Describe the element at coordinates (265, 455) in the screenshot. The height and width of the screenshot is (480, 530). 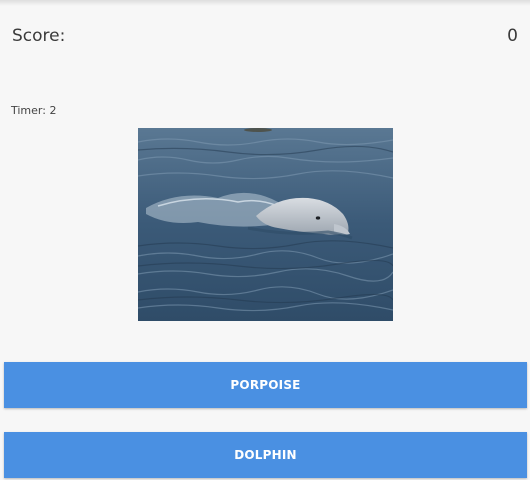
I see `dolphin-answer-button: DOLPHIN` at that location.